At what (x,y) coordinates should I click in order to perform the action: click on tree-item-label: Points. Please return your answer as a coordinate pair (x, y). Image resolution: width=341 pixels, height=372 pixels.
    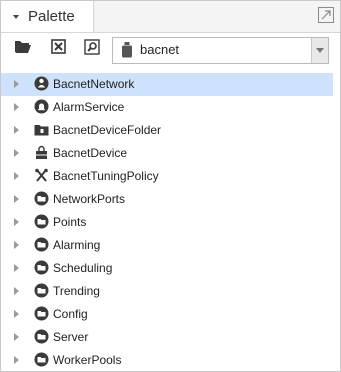
    Looking at the image, I should click on (70, 222).